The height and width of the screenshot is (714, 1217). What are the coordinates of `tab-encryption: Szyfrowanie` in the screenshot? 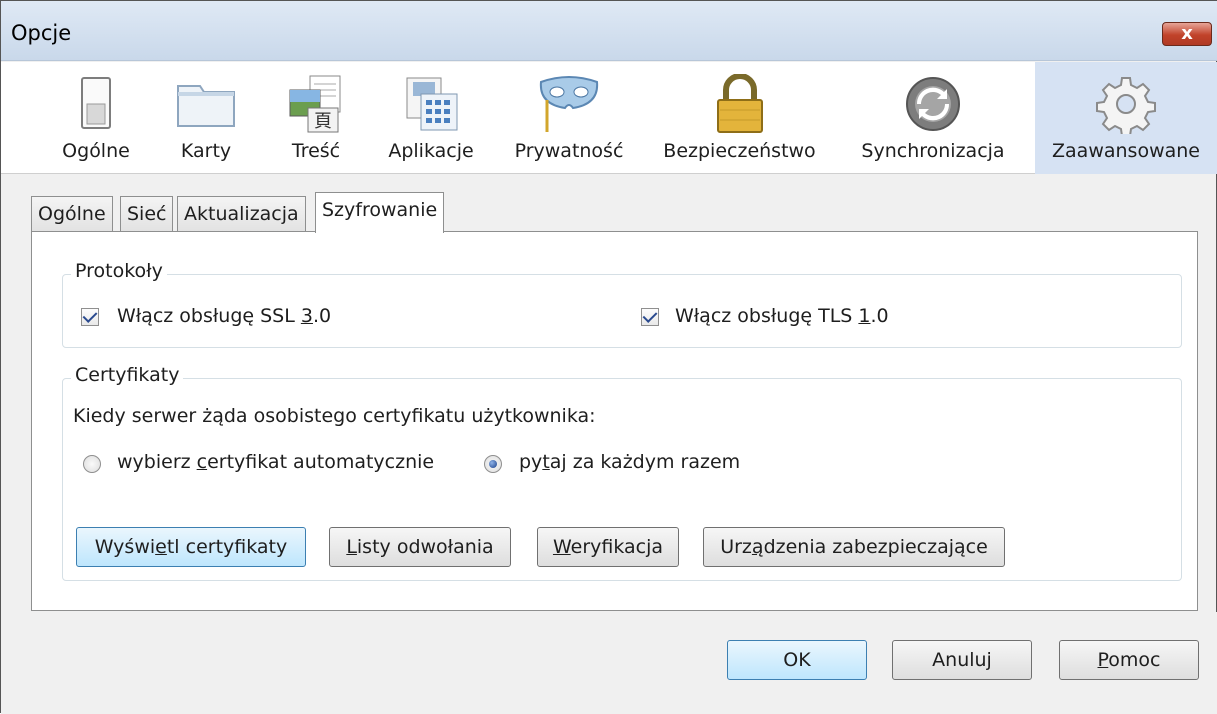 It's located at (380, 212).